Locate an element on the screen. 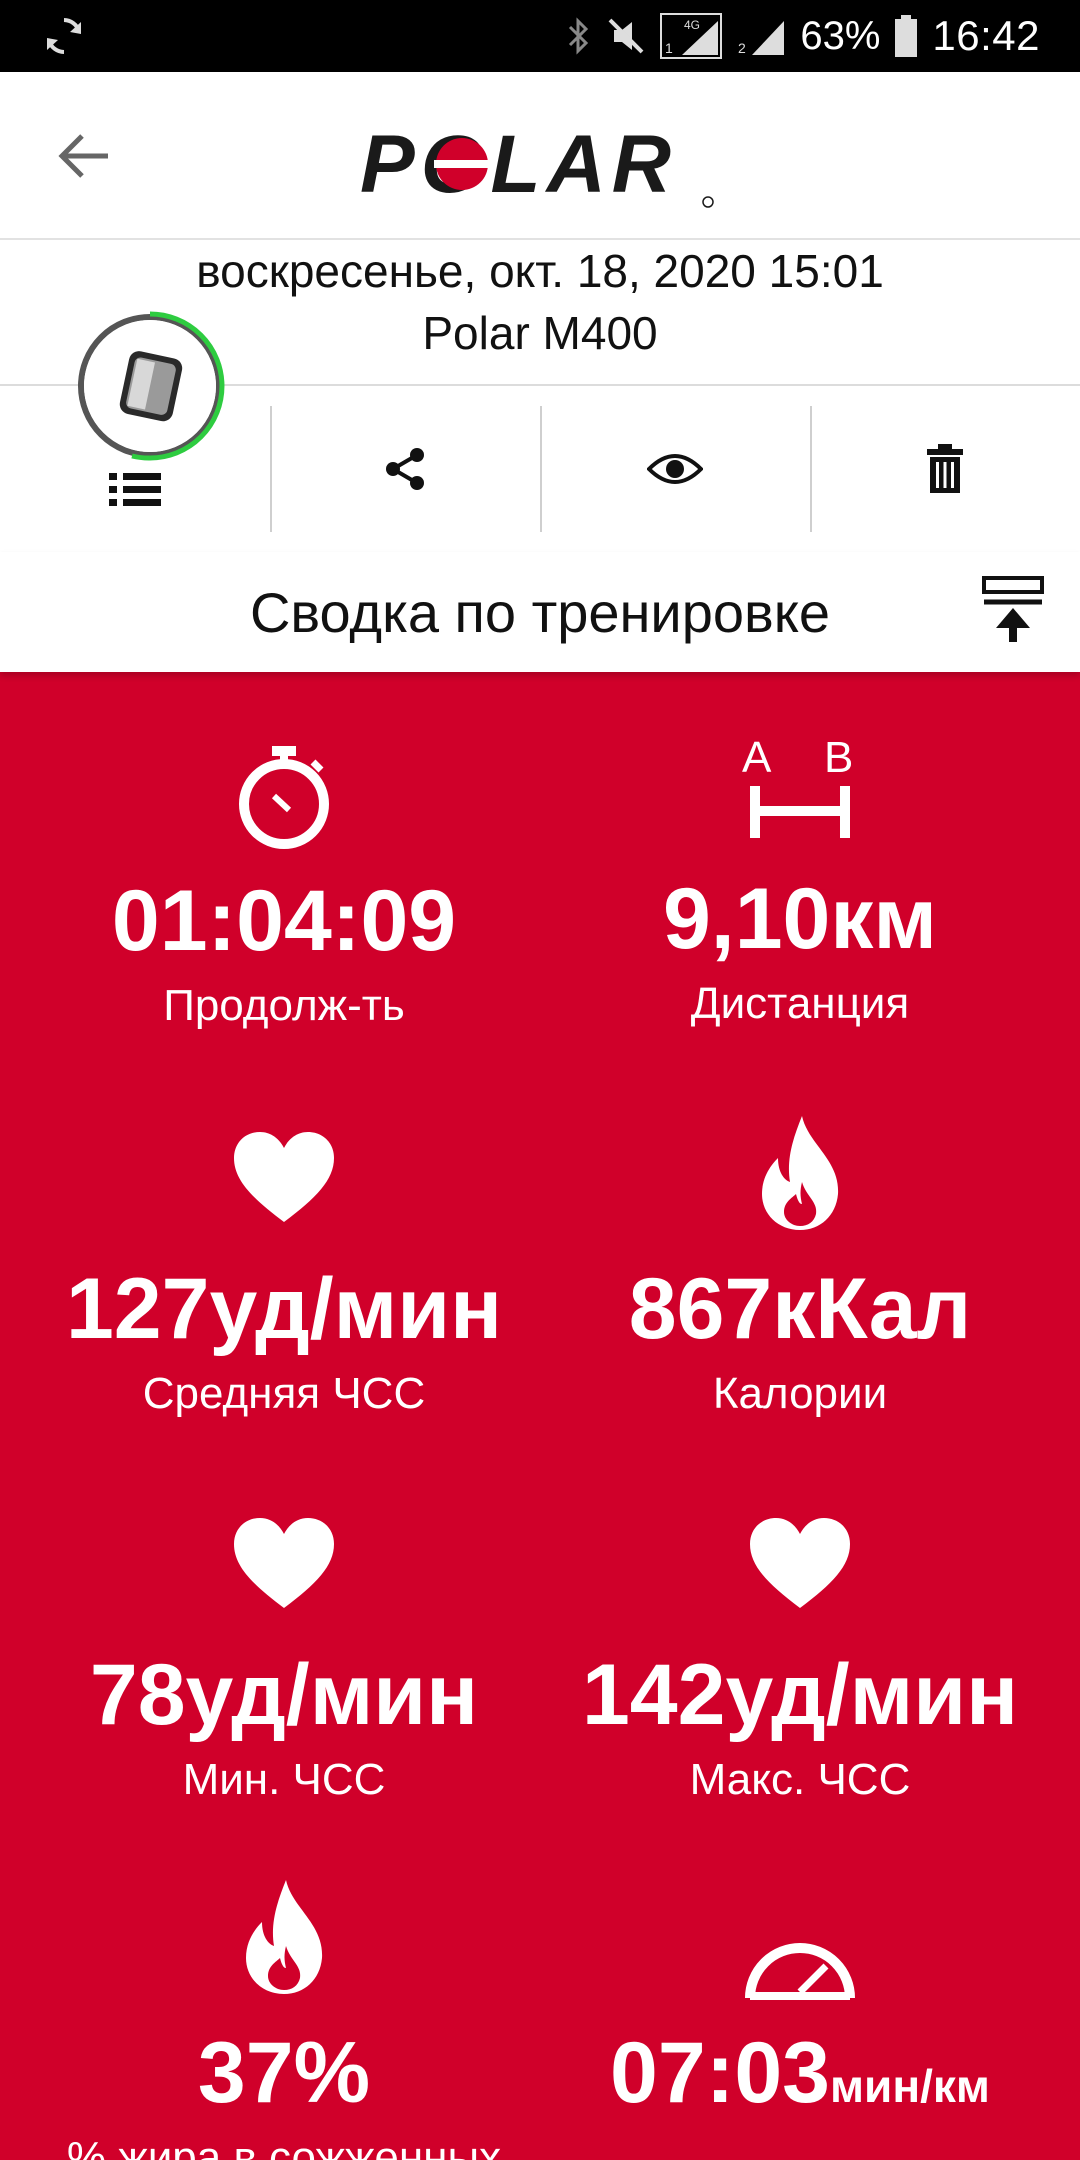 The image size is (1080, 2160). sim2-label: 2 is located at coordinates (742, 48).